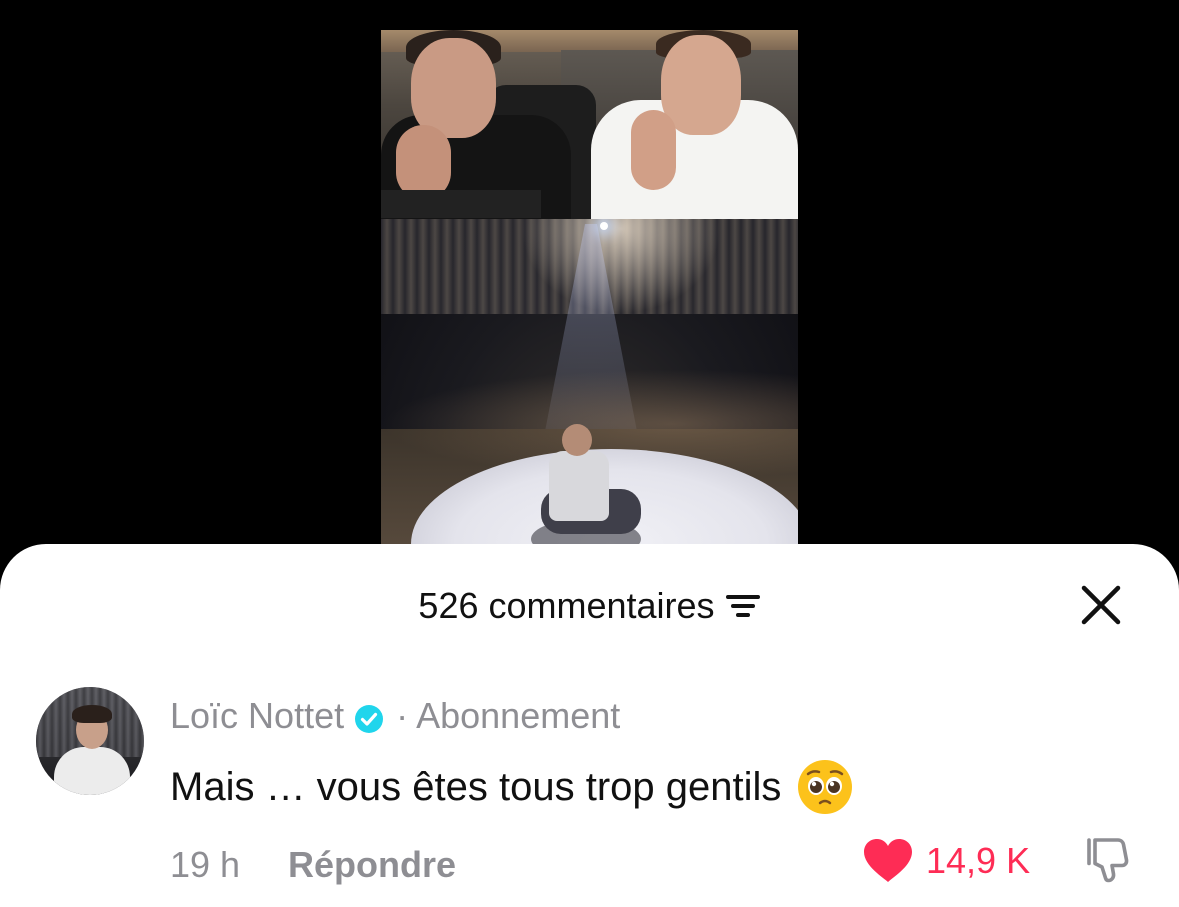 This screenshot has width=1179, height=907. Describe the element at coordinates (257, 716) in the screenshot. I see `comment-author: Loïc Nottet` at that location.